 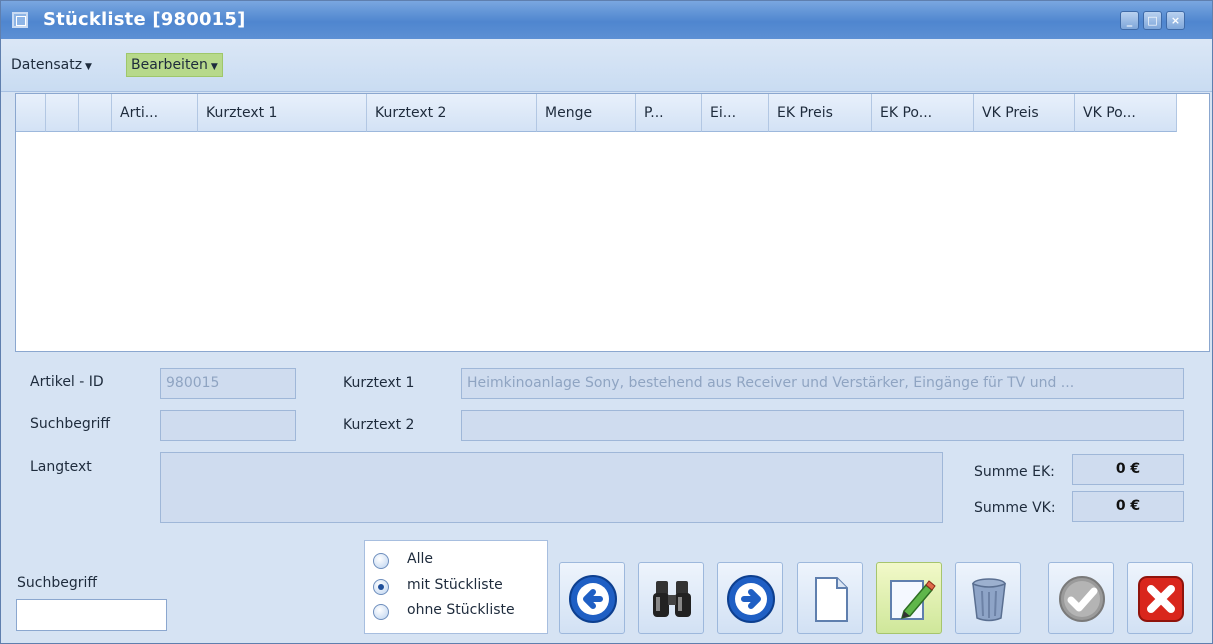 I want to click on radio-ohne-stueckliste, so click(x=381, y=612).